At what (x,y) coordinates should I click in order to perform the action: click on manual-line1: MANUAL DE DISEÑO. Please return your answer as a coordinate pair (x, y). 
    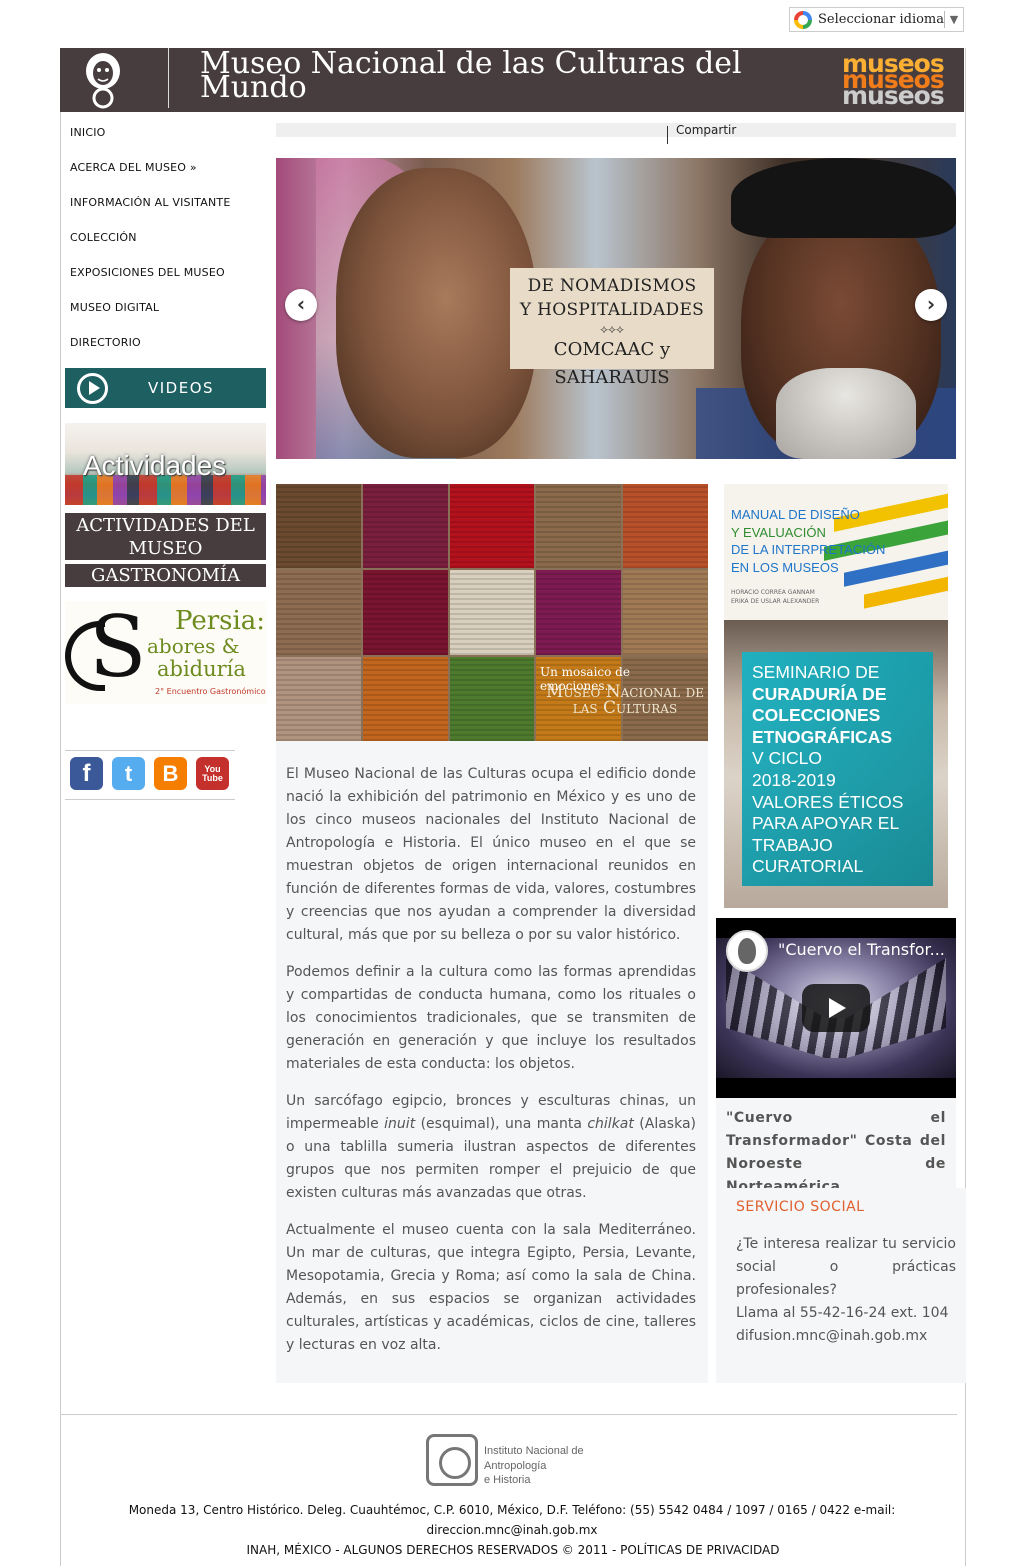
    Looking at the image, I should click on (795, 514).